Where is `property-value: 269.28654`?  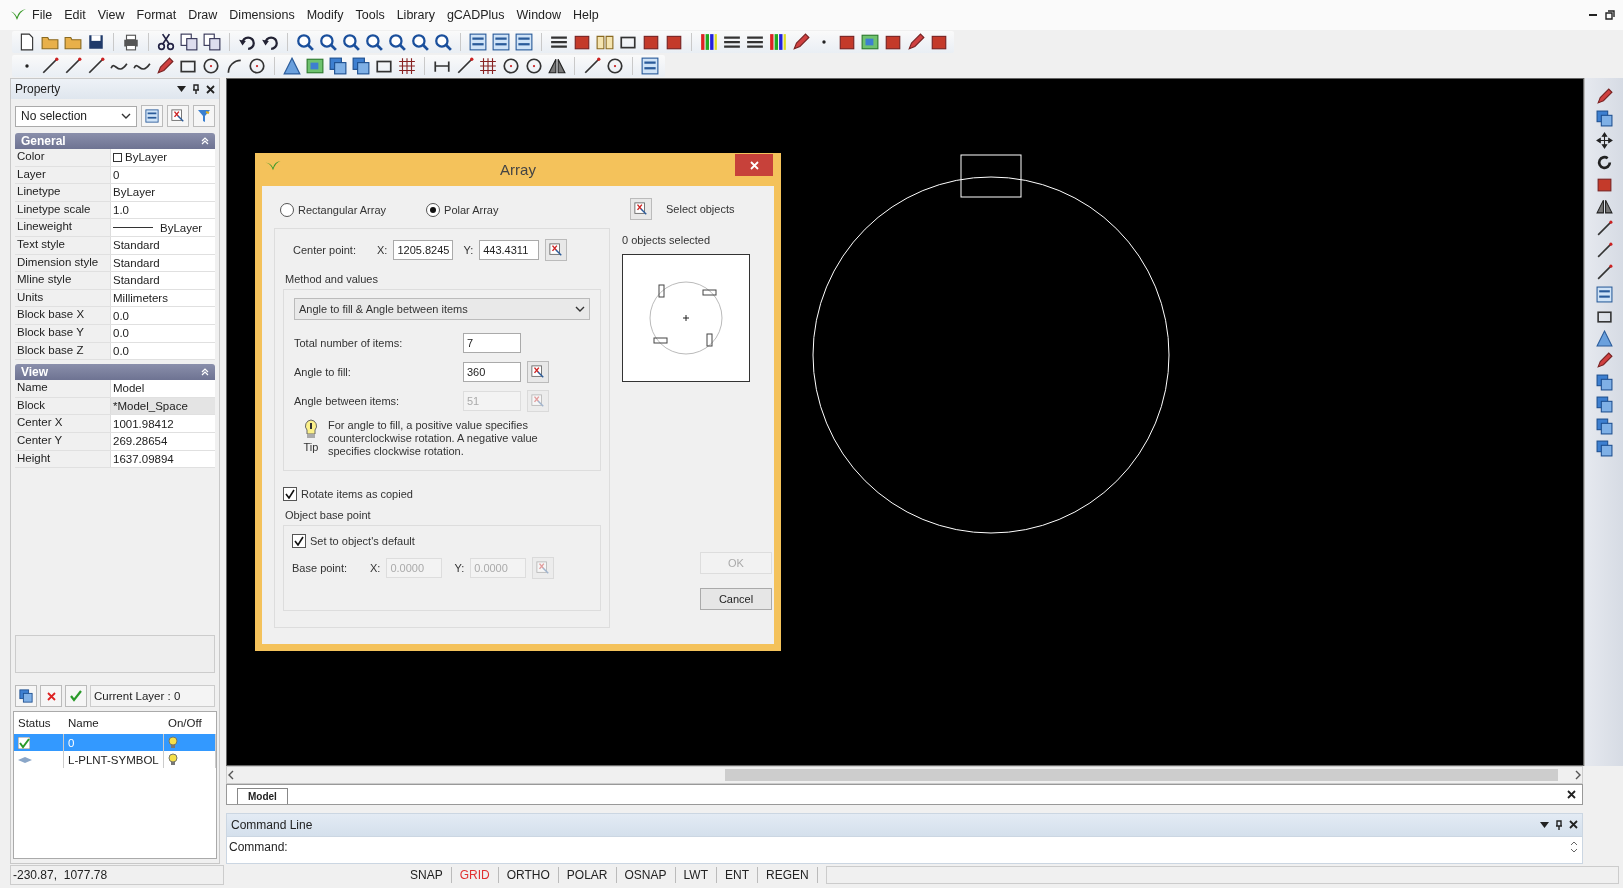
property-value: 269.28654 is located at coordinates (163, 441).